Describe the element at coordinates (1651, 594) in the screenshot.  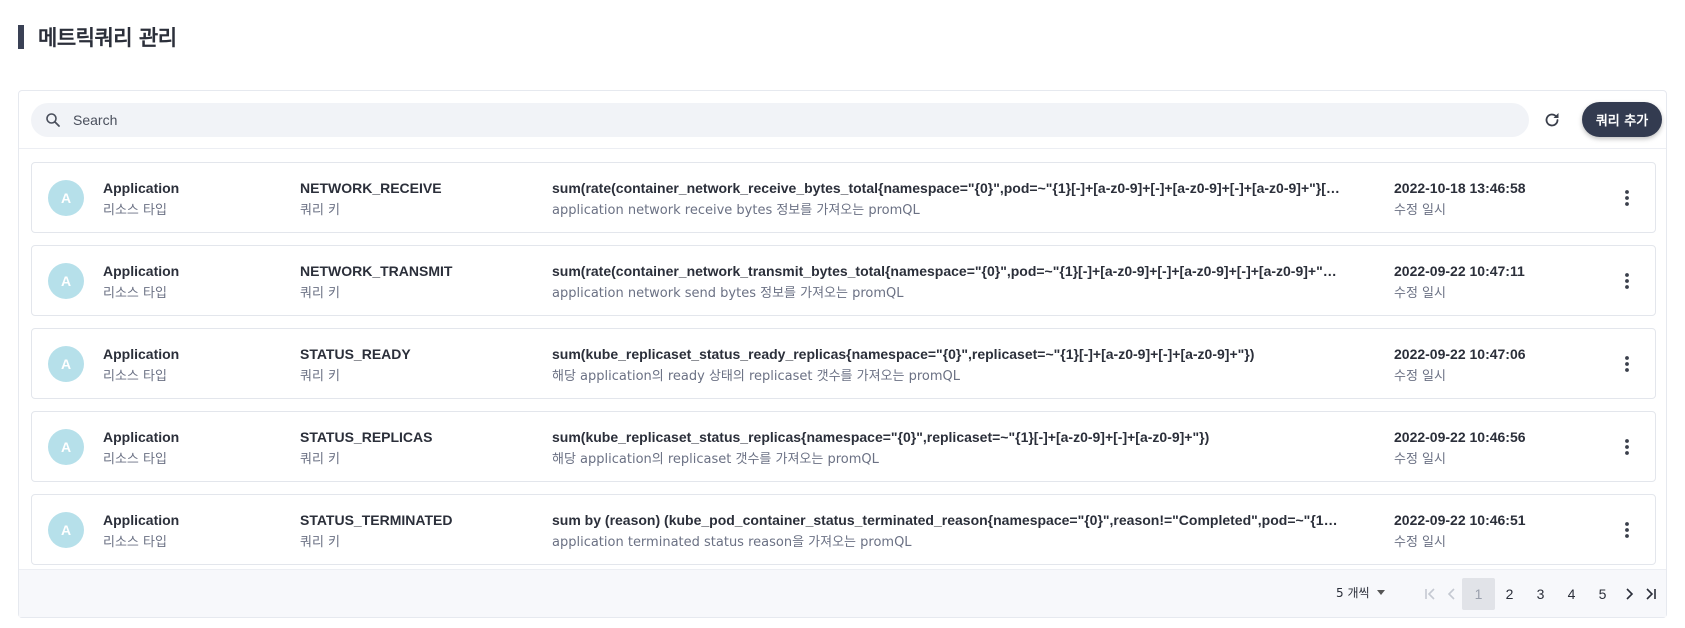
I see `last-page-button` at that location.